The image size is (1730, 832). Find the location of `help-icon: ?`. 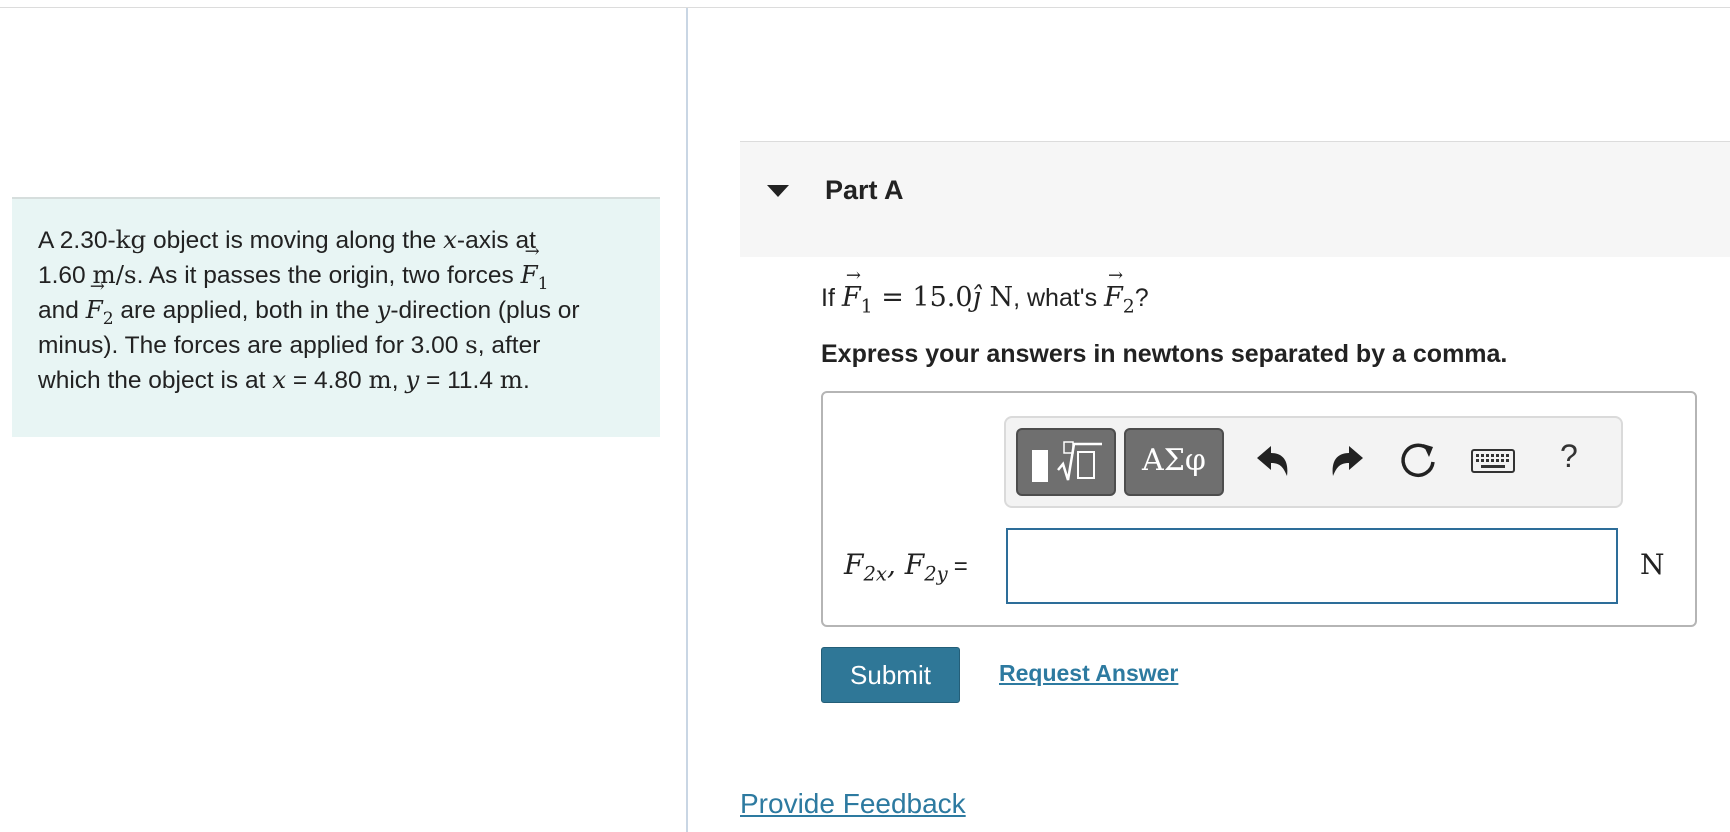

help-icon: ? is located at coordinates (1569, 456).